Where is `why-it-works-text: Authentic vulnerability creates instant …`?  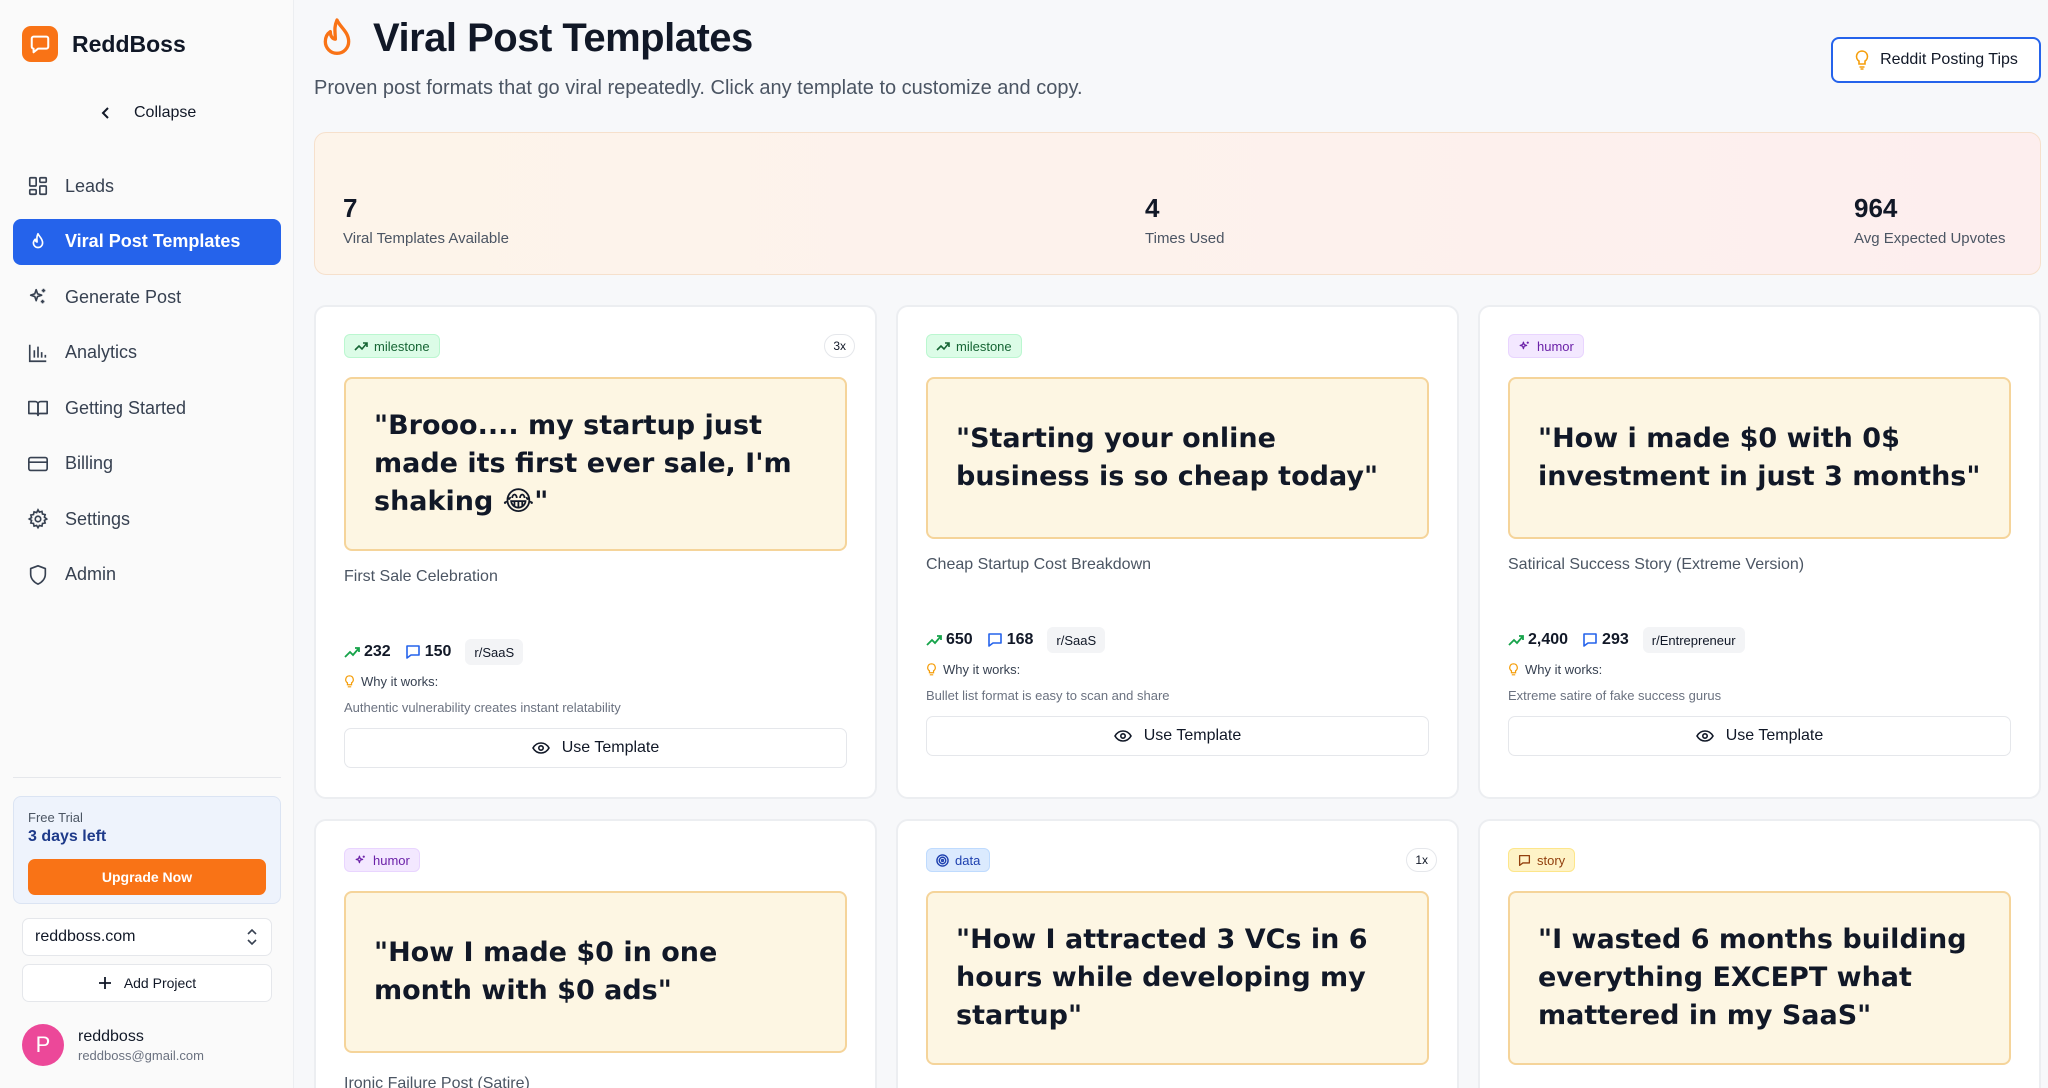 why-it-works-text: Authentic vulnerability creates instant … is located at coordinates (482, 707).